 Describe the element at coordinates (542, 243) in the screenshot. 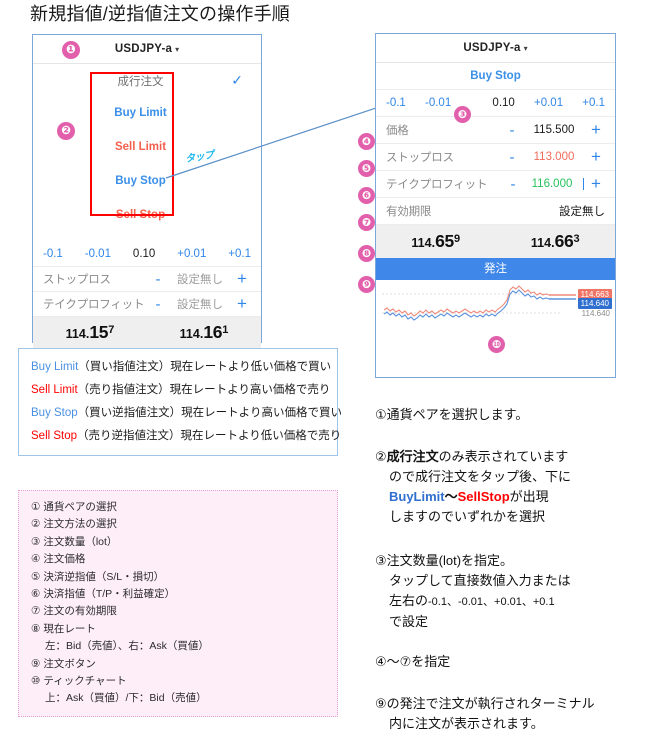

I see `ask-integer-right: 114.` at that location.